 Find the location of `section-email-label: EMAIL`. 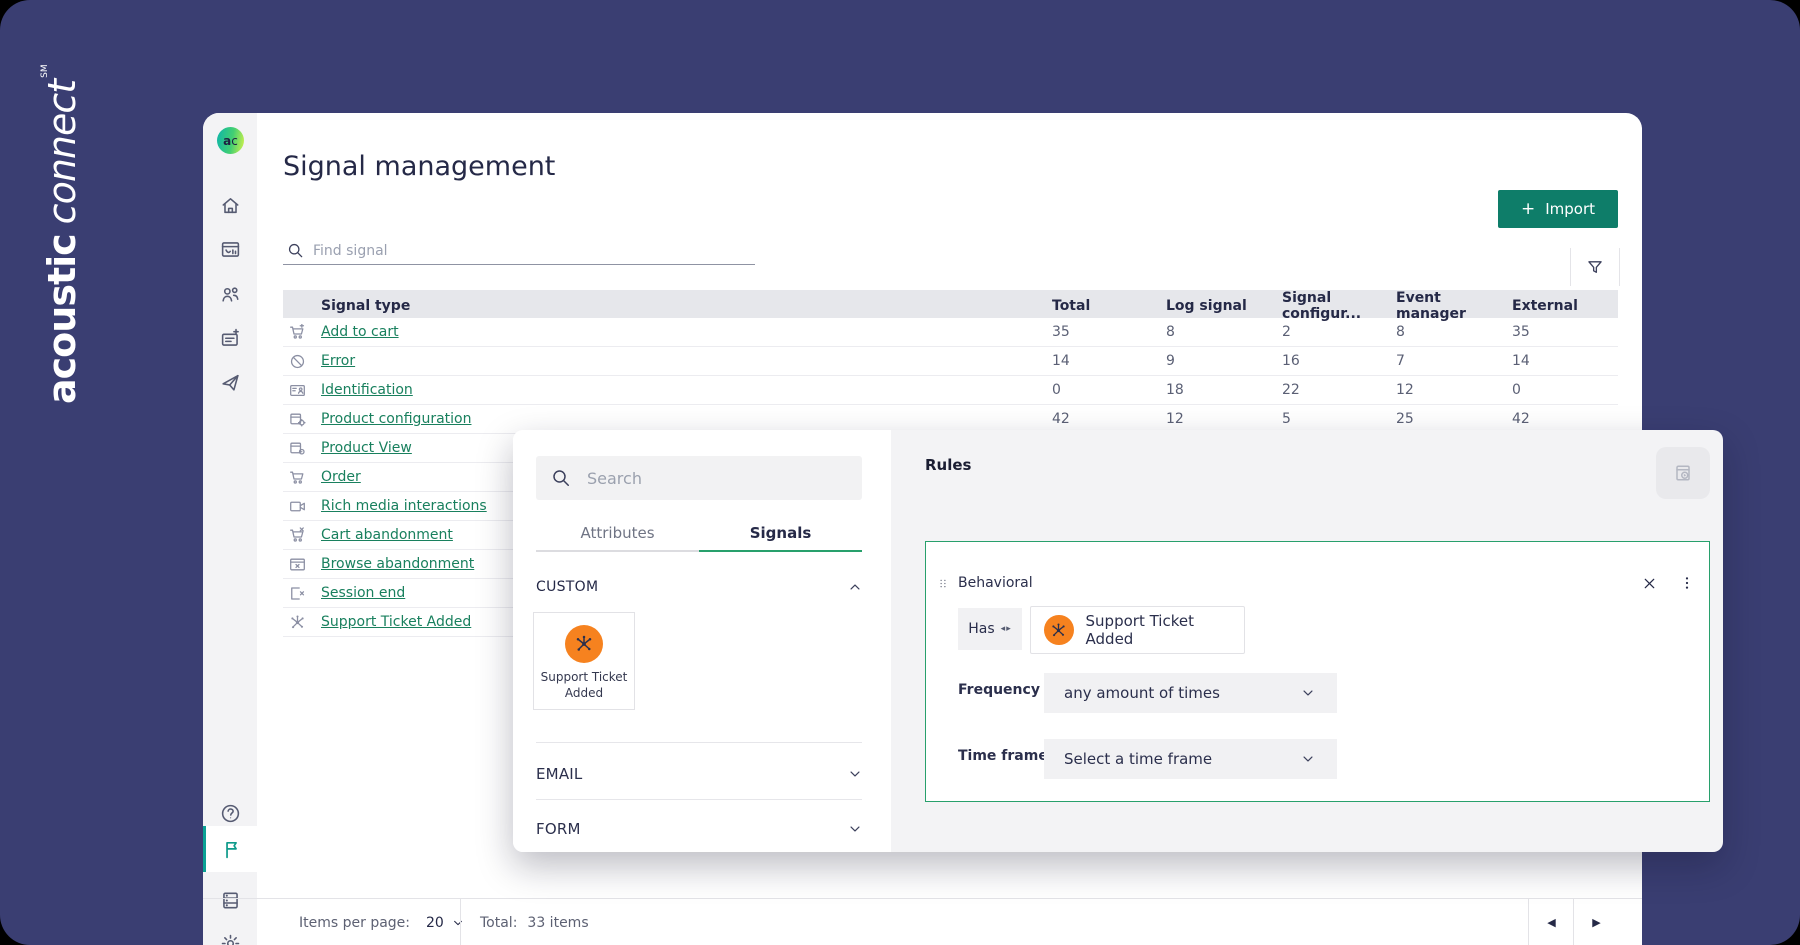

section-email-label: EMAIL is located at coordinates (559, 774).